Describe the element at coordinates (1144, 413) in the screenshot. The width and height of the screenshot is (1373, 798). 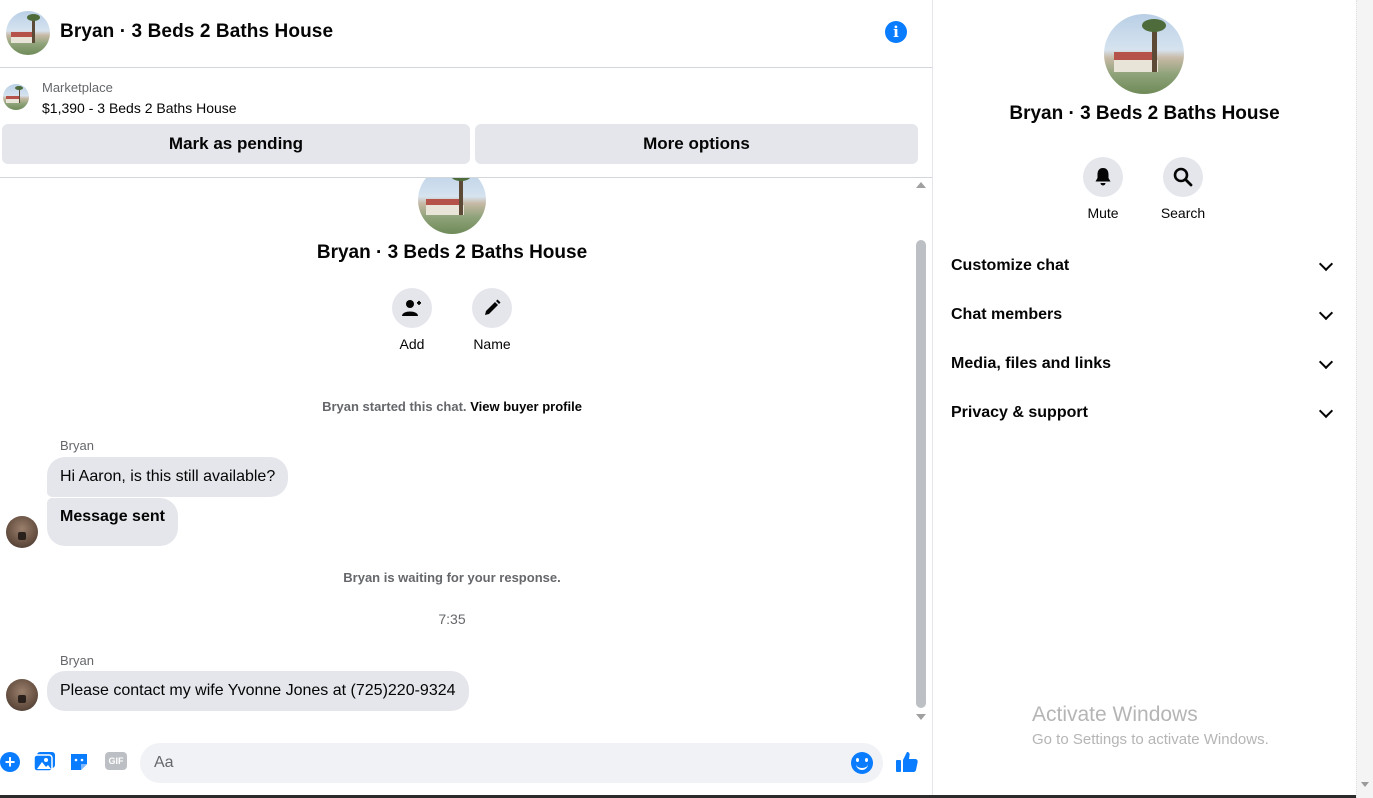
I see `privacy-support-section: Privacy & support` at that location.